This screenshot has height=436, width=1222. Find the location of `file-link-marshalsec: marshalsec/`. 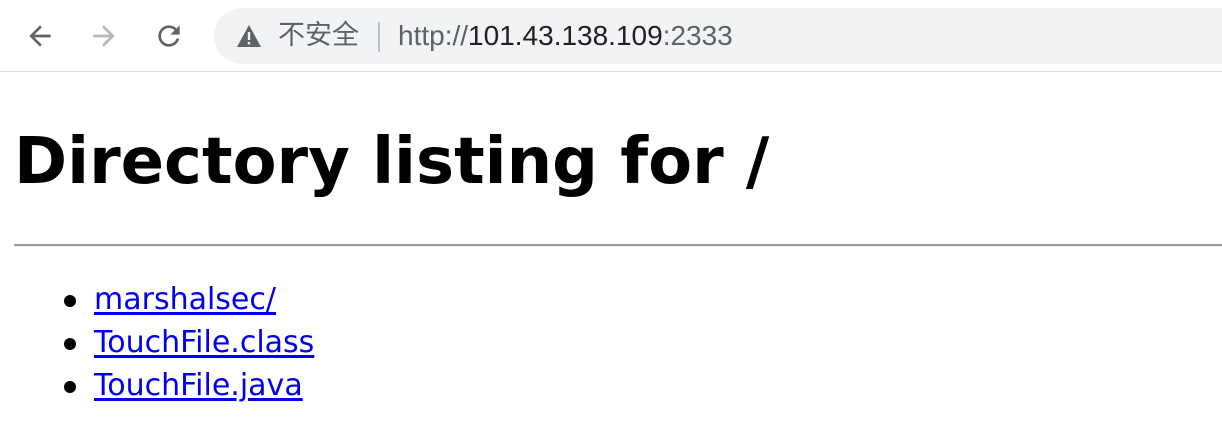

file-link-marshalsec: marshalsec/ is located at coordinates (185, 299).